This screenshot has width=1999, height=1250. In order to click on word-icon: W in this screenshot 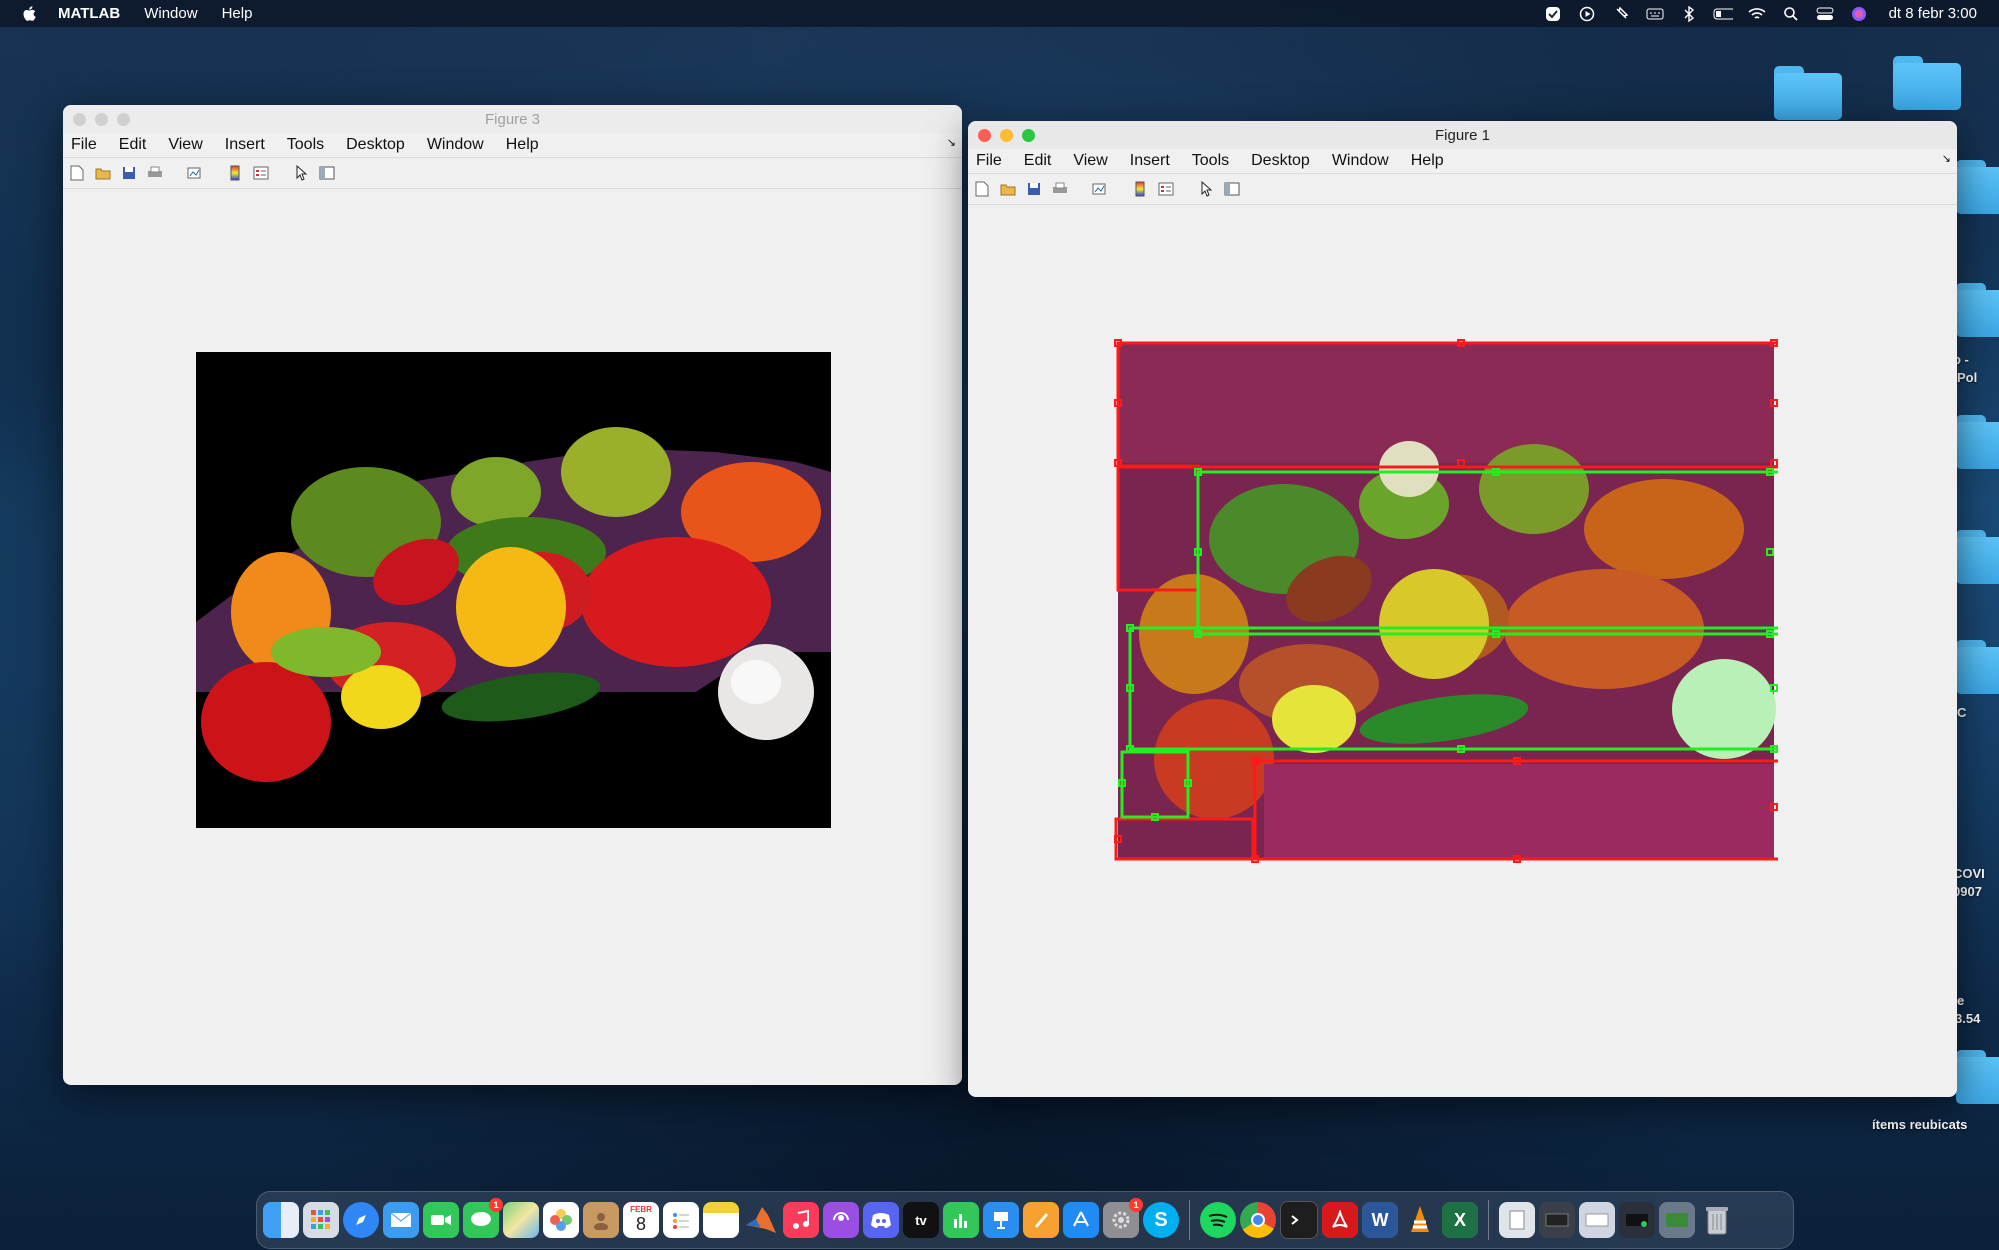, I will do `click(1380, 1220)`.